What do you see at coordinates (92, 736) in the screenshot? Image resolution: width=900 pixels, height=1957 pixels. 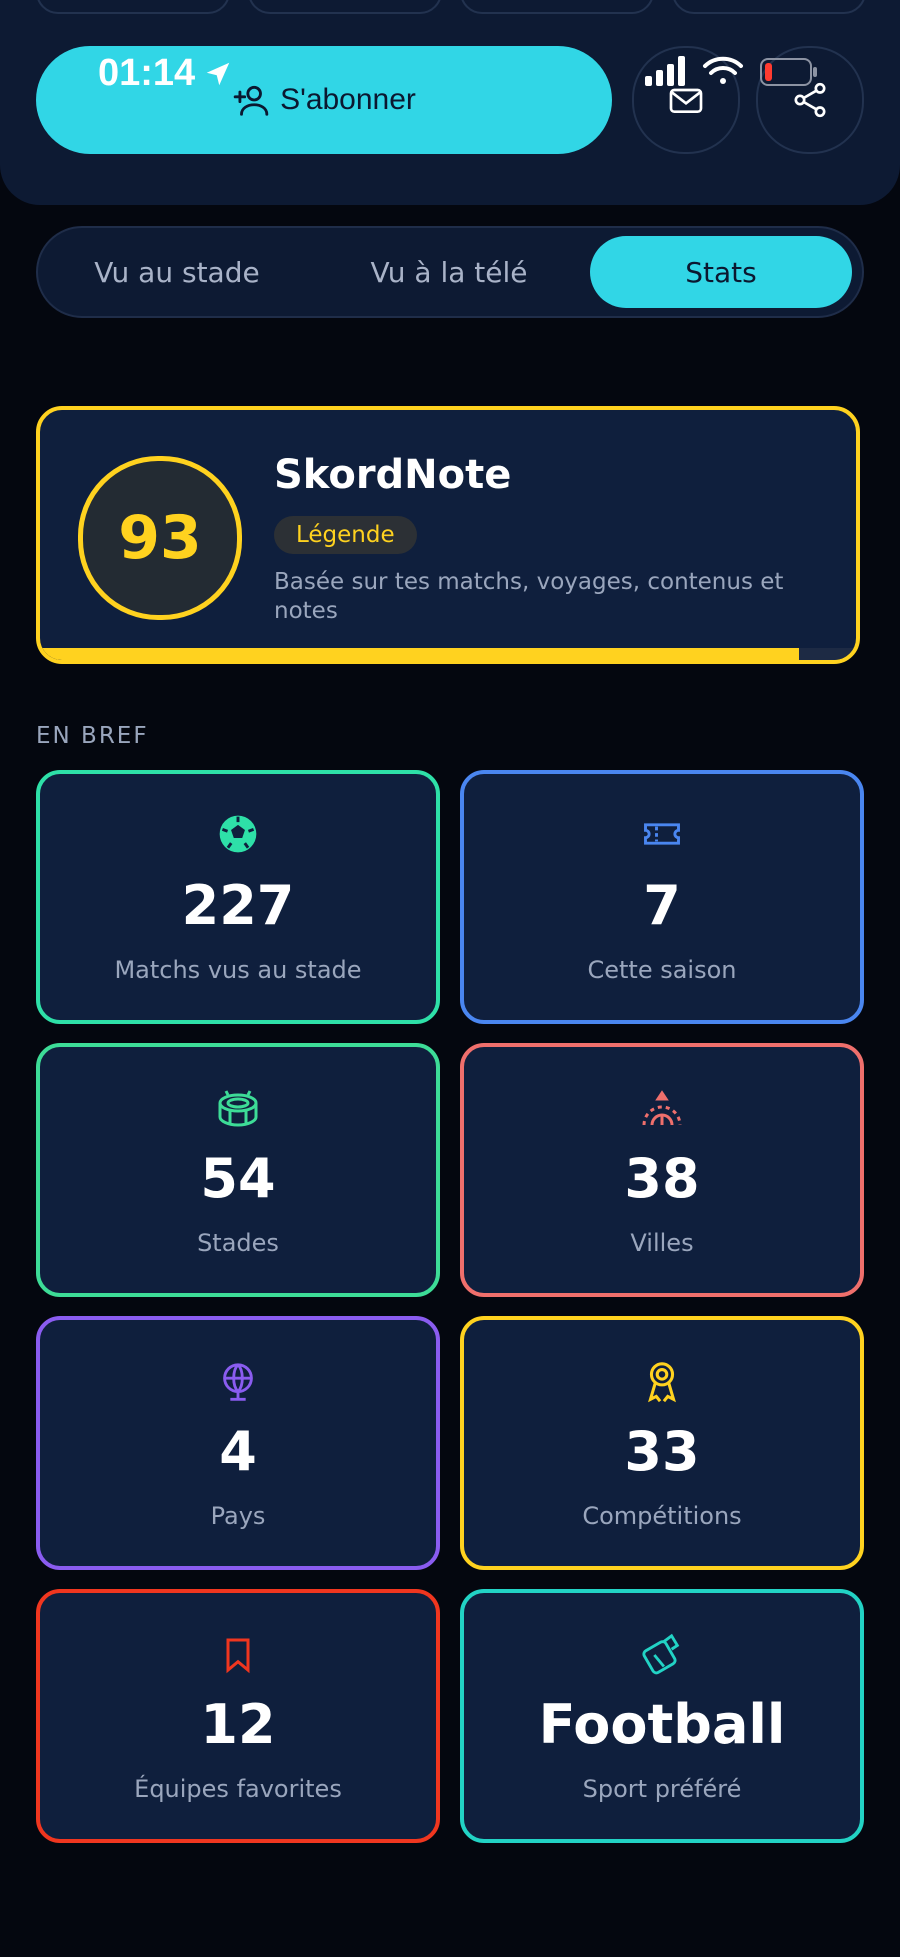 I see `section-label: EN BREF` at bounding box center [92, 736].